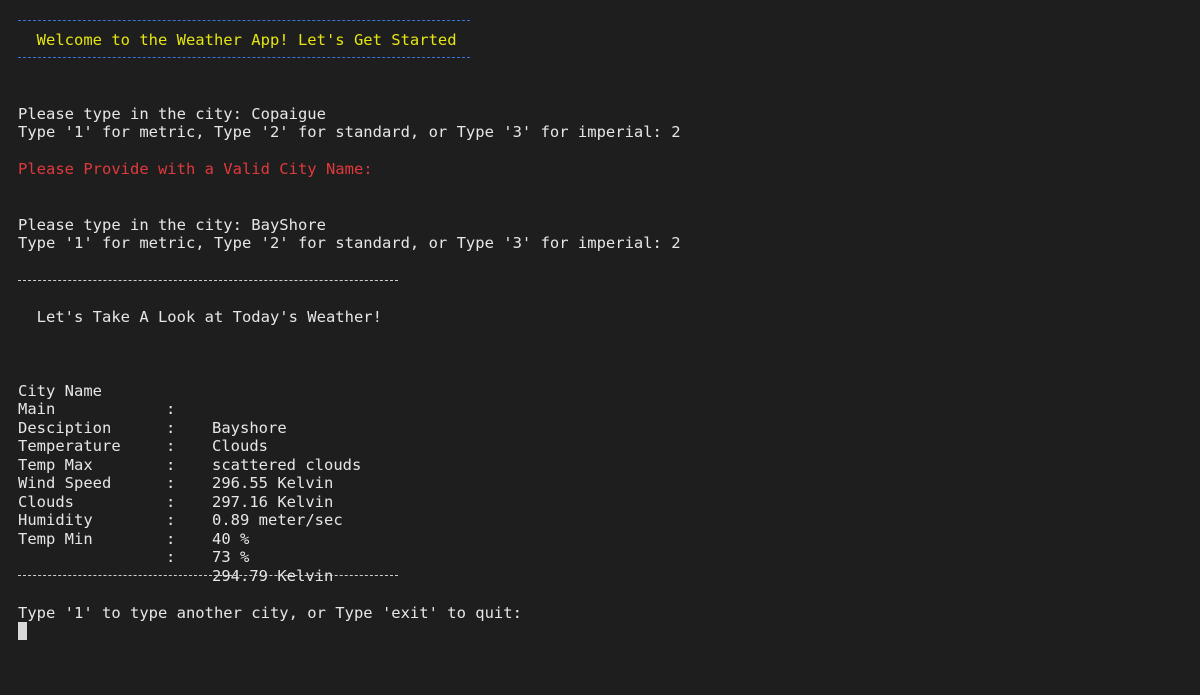 This screenshot has height=695, width=1200. Describe the element at coordinates (231, 538) in the screenshot. I see `weather-value: 40 %` at that location.